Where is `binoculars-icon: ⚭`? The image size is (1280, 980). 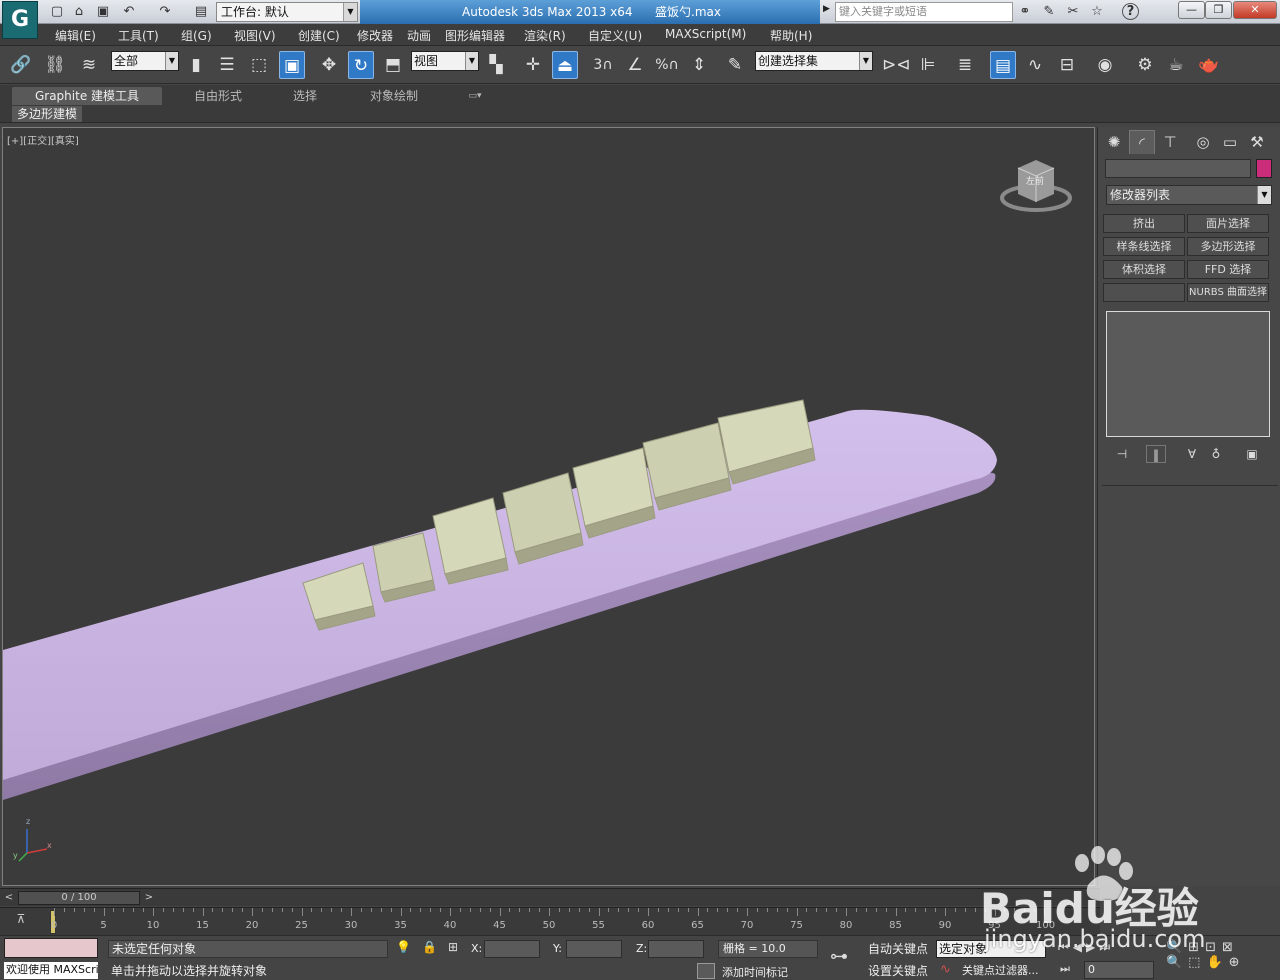
binoculars-icon: ⚭ is located at coordinates (1025, 12).